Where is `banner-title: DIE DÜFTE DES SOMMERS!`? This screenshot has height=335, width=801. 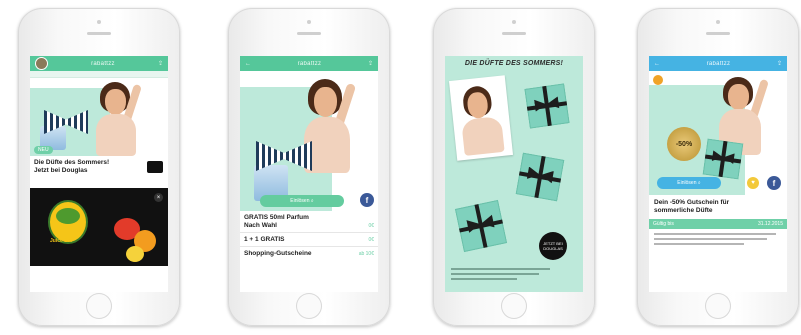
banner-title: DIE DÜFTE DES SOMMERS! is located at coordinates (514, 63).